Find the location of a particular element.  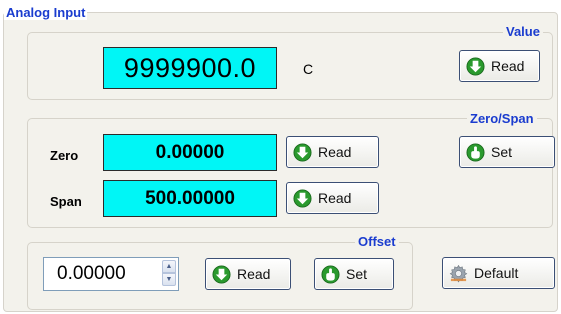

value-read-button: Read is located at coordinates (499, 66).